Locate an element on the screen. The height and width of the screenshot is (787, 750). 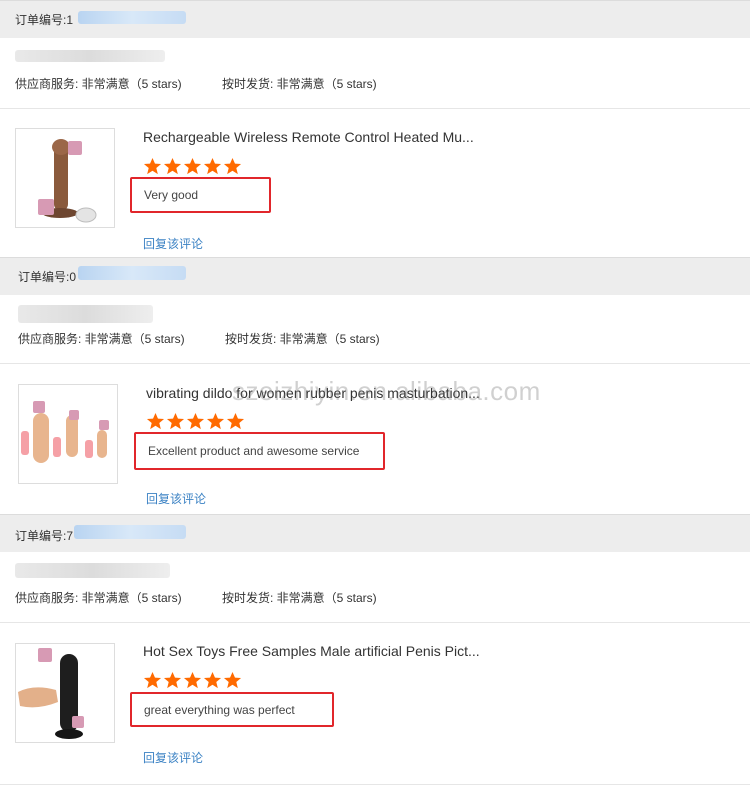
review-text: great everything was perfect is located at coordinates (232, 709).